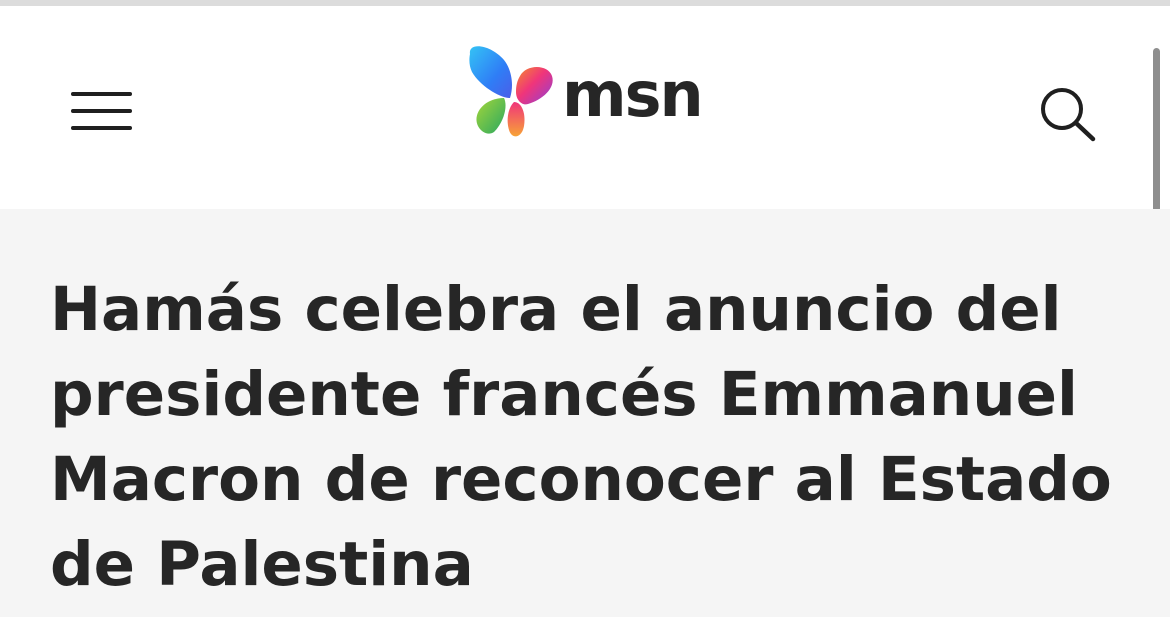  I want to click on logo-wordmark: msn, so click(633, 94).